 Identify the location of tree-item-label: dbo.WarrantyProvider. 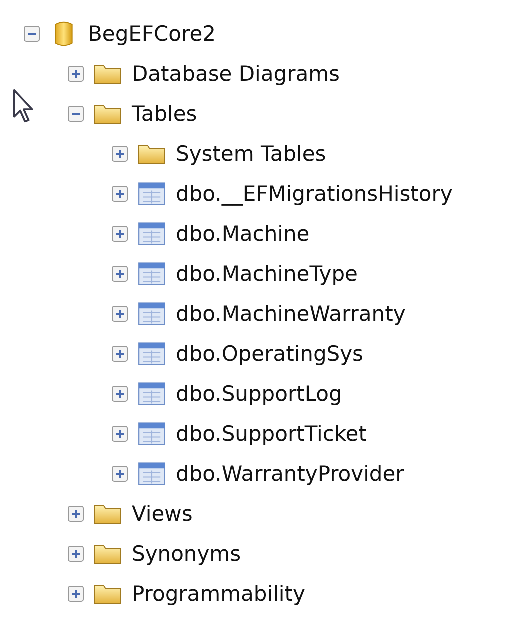
(290, 474).